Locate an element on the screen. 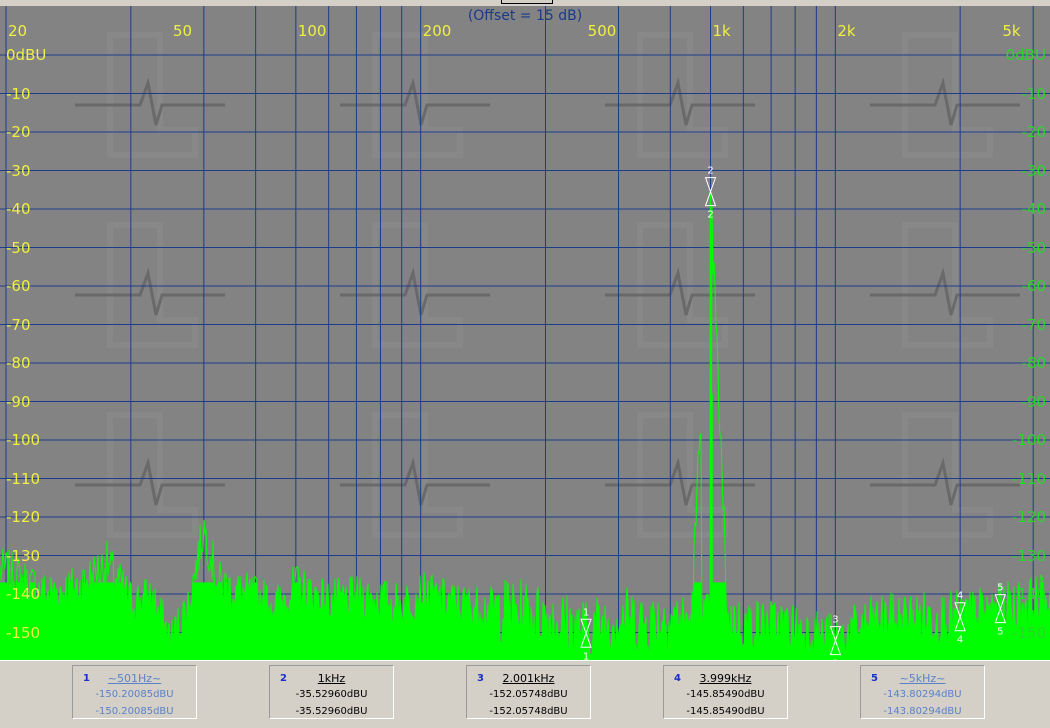  y-tick-label-right: -40 is located at coordinates (1034, 209).